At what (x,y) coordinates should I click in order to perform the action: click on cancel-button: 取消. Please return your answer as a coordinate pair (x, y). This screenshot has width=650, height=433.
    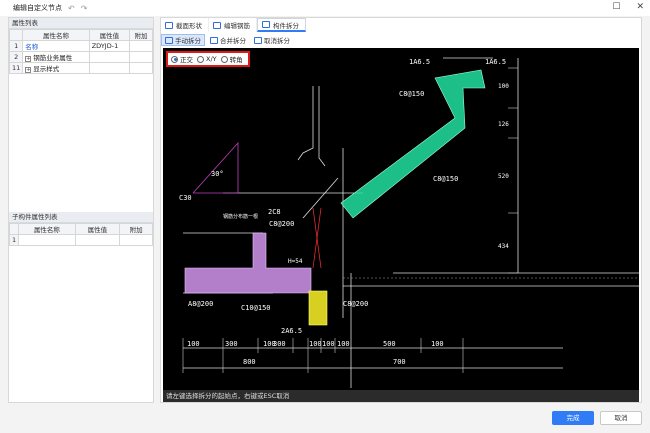
    Looking at the image, I should click on (621, 418).